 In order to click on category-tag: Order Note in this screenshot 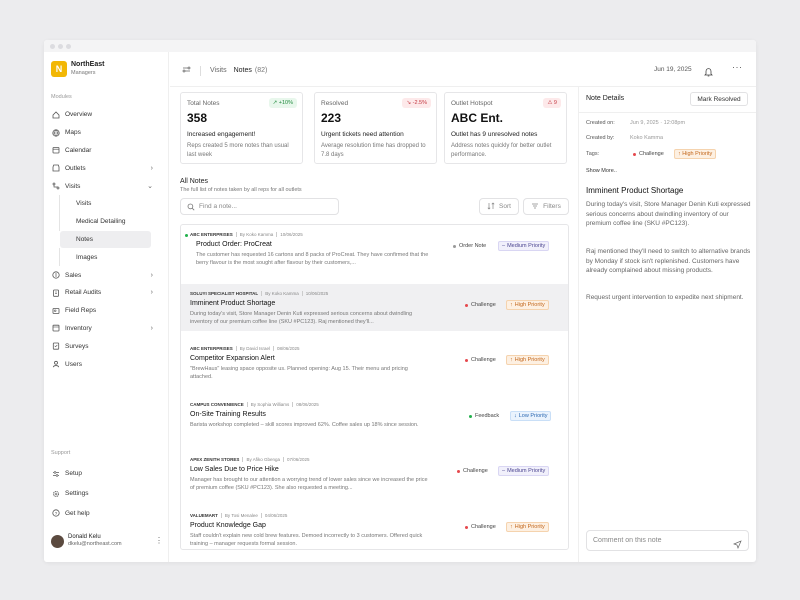, I will do `click(469, 246)`.